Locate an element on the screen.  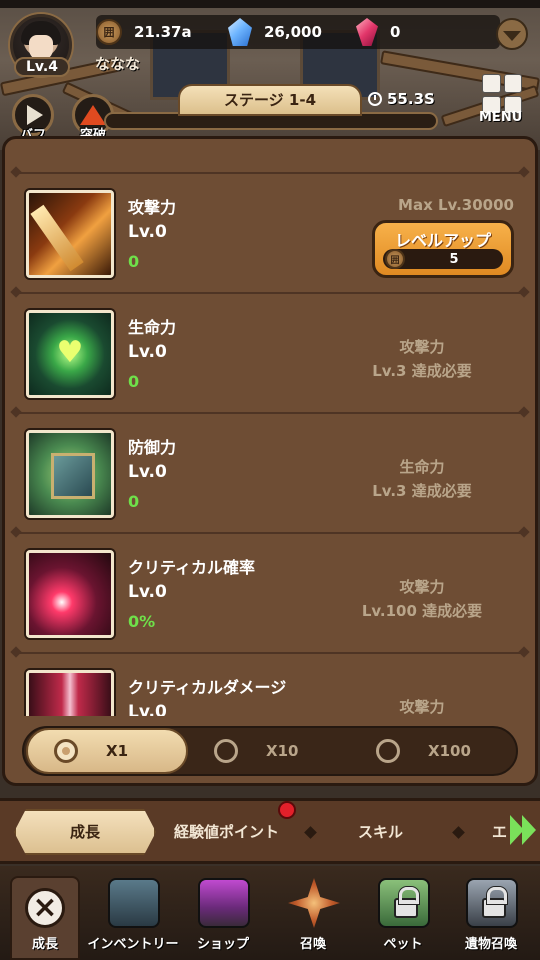
stat-max-level: Max Lv.30000 is located at coordinates (456, 205).